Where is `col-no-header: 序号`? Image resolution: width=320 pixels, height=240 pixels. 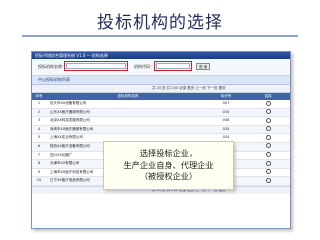
col-no-header: 序号 is located at coordinates (39, 96).